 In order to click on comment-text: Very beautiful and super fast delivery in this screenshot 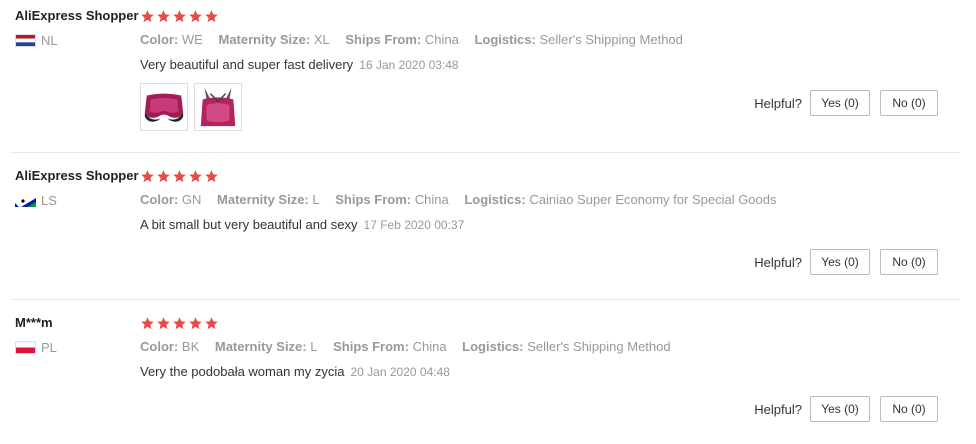, I will do `click(247, 64)`.